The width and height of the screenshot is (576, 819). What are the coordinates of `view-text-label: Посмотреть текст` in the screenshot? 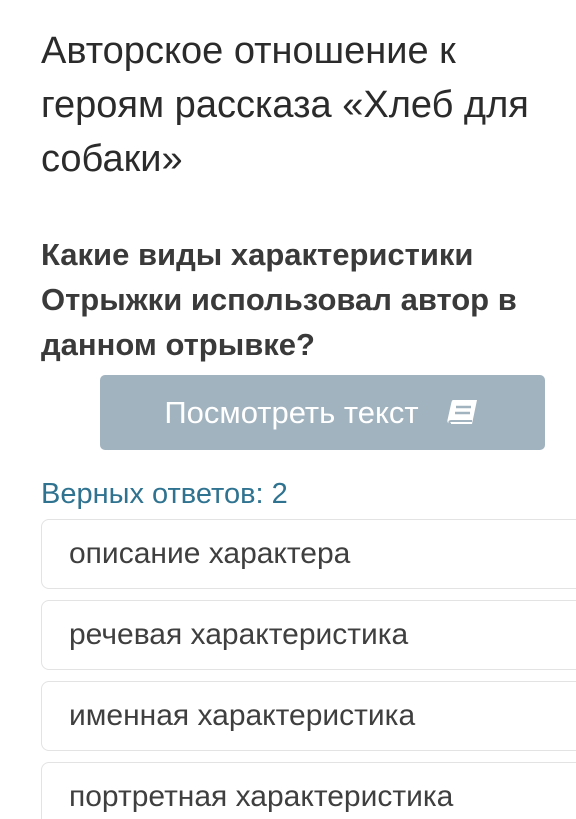 It's located at (291, 412).